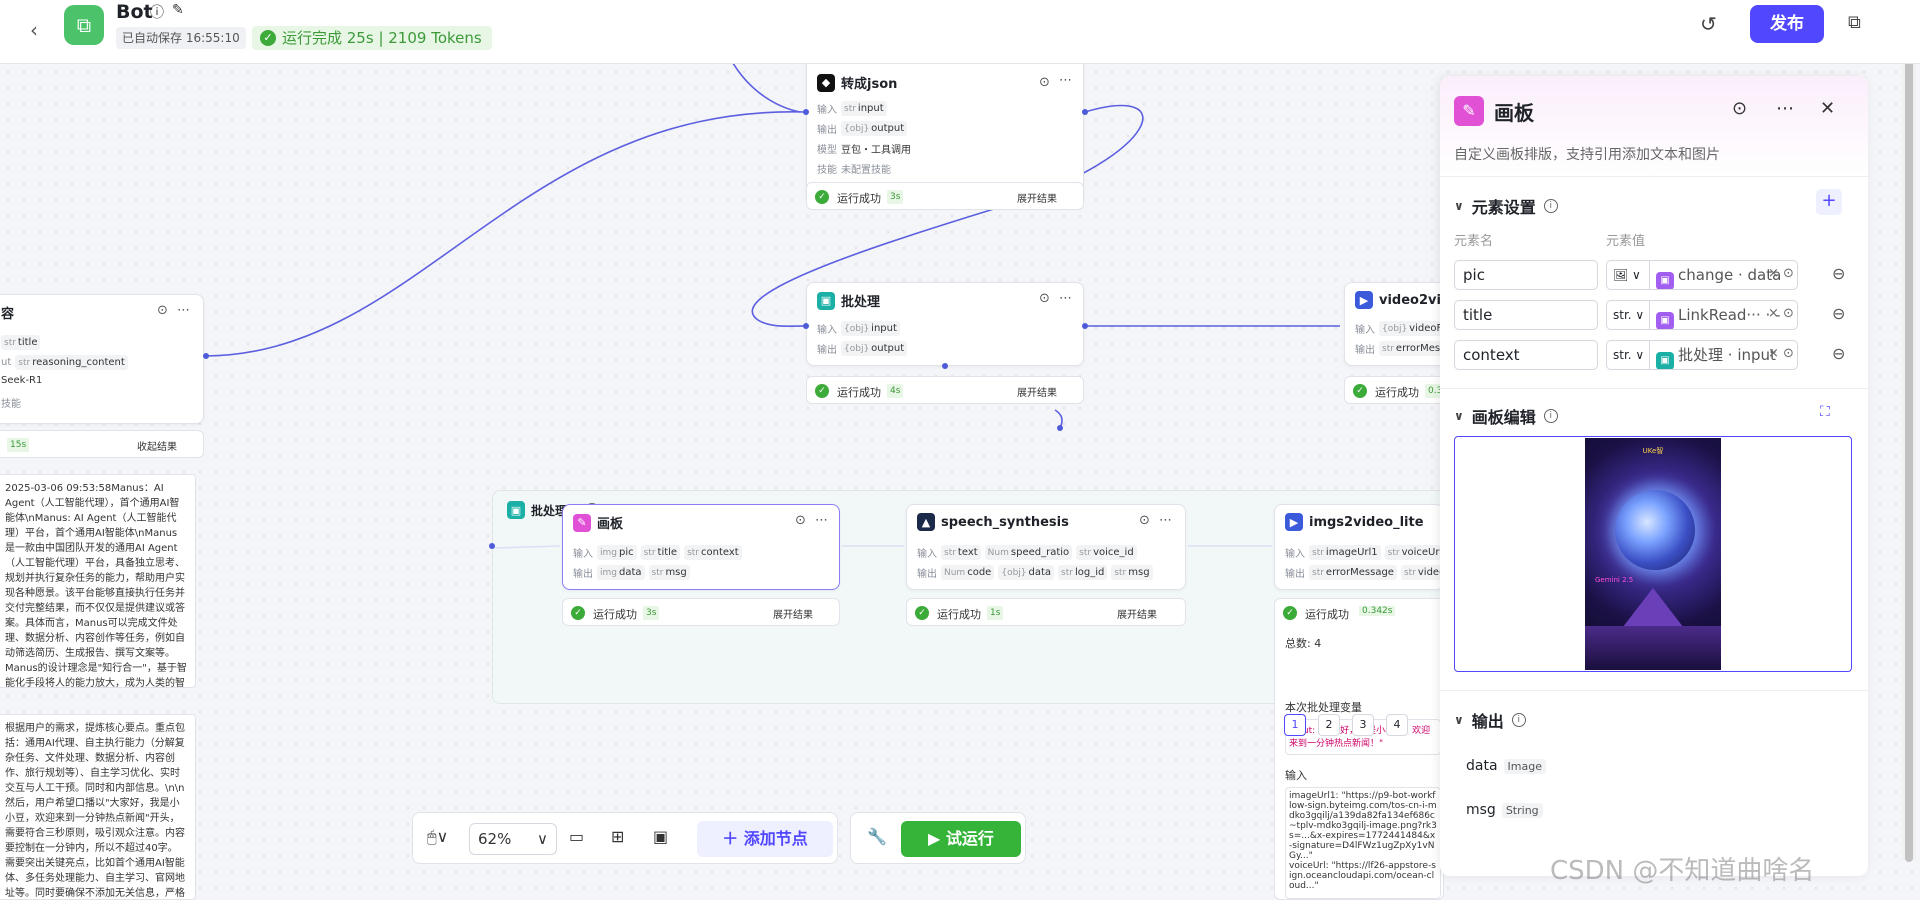  Describe the element at coordinates (660, 836) in the screenshot. I see `minimap-icon: ▣` at that location.